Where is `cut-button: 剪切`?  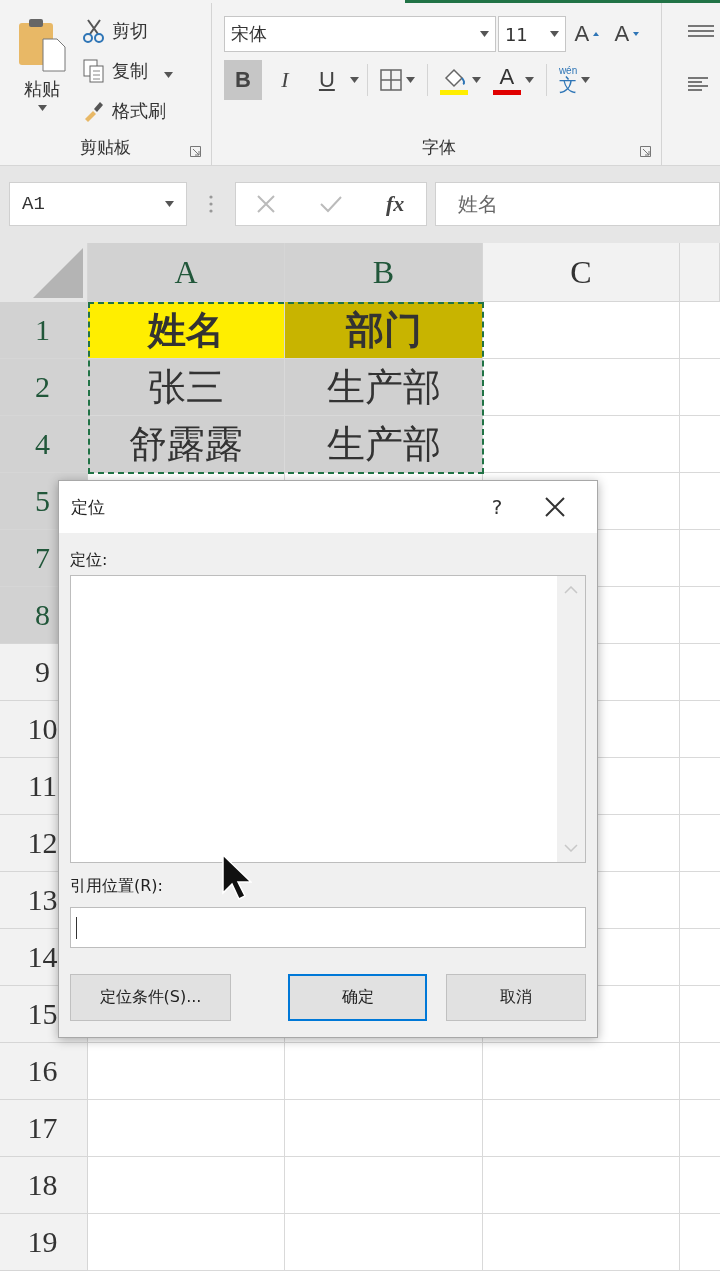 cut-button: 剪切 is located at coordinates (127, 31).